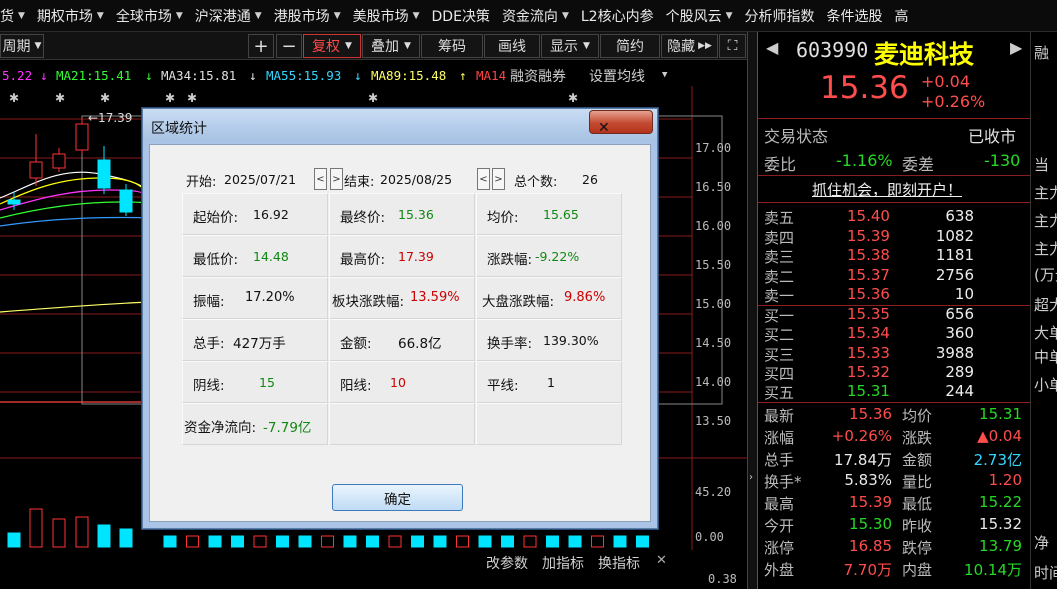  I want to click on book-price: 15.38, so click(868, 255).